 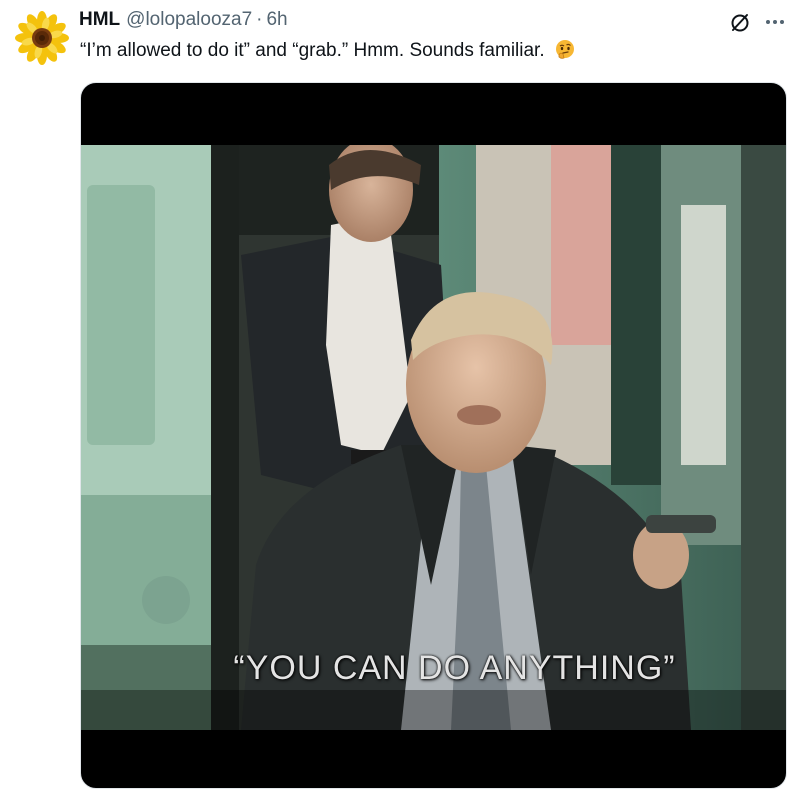 I want to click on tweet-timestamp: 6h, so click(x=276, y=20).